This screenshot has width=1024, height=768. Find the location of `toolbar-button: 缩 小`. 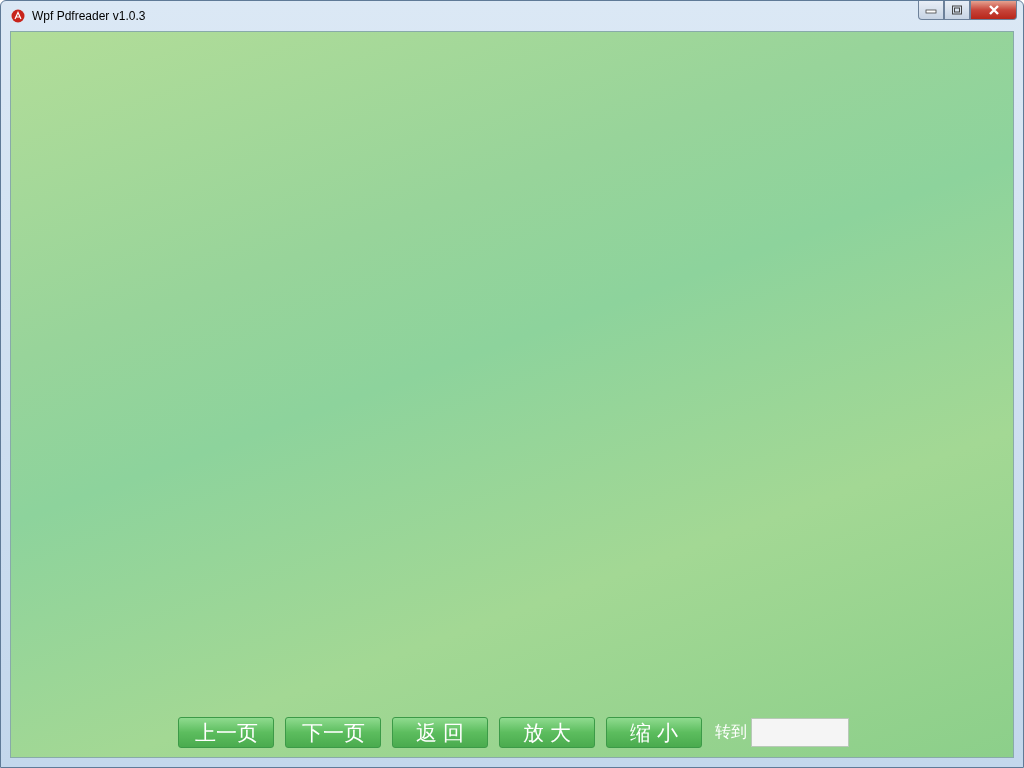

toolbar-button: 缩 小 is located at coordinates (654, 732).